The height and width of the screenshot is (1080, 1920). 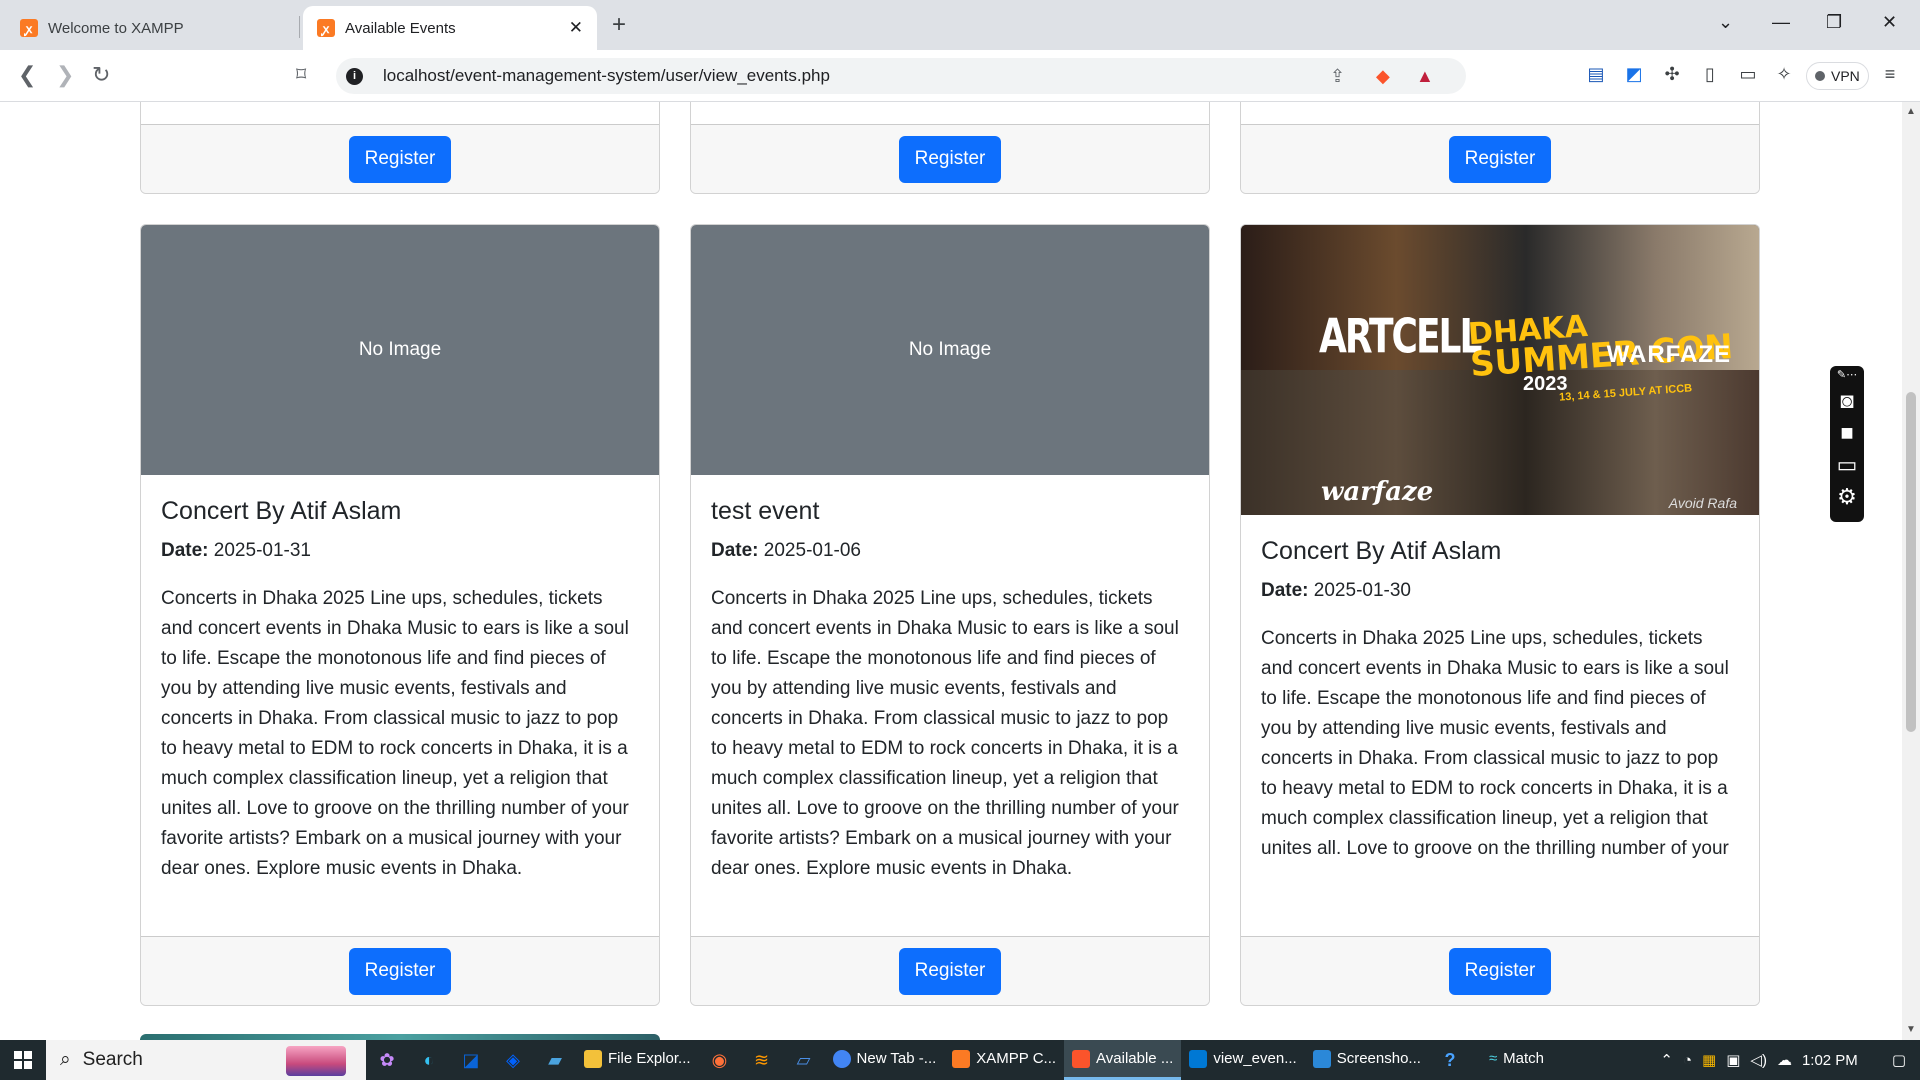 What do you see at coordinates (1890, 74) in the screenshot?
I see `menu-icon: ≡` at bounding box center [1890, 74].